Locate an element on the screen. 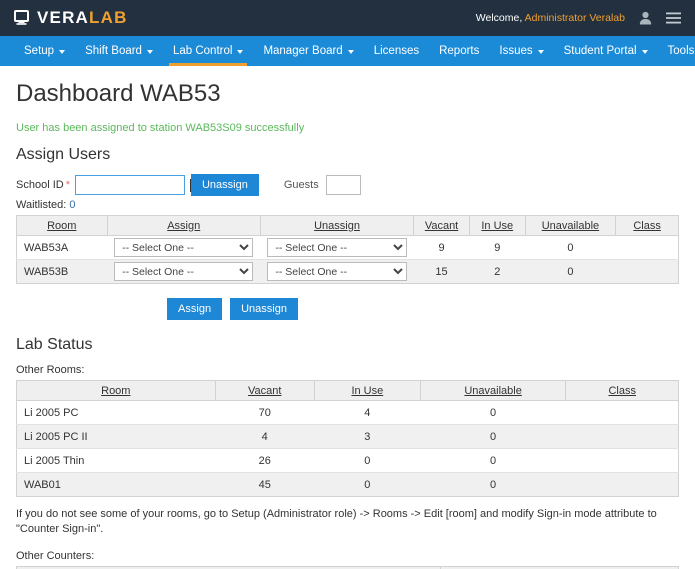  hamburger-menu-icon is located at coordinates (673, 18).